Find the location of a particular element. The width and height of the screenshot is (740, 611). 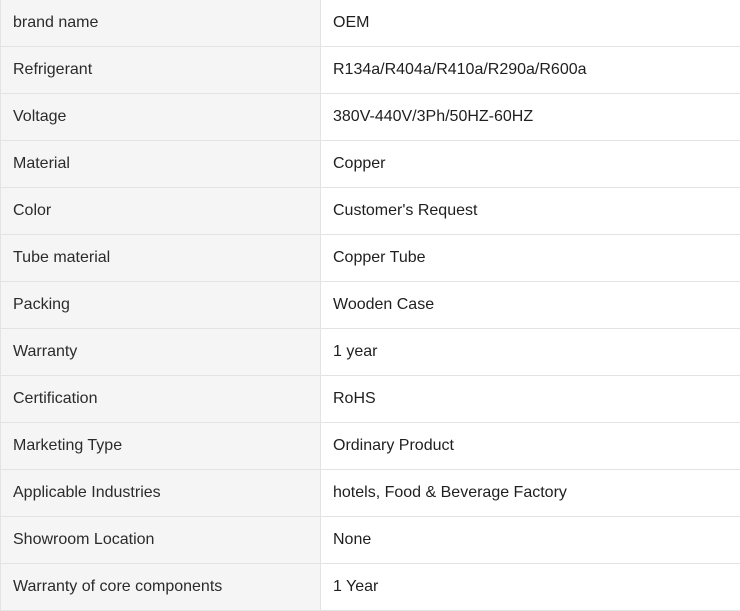

table-row: Certification RoHS is located at coordinates (370, 399).